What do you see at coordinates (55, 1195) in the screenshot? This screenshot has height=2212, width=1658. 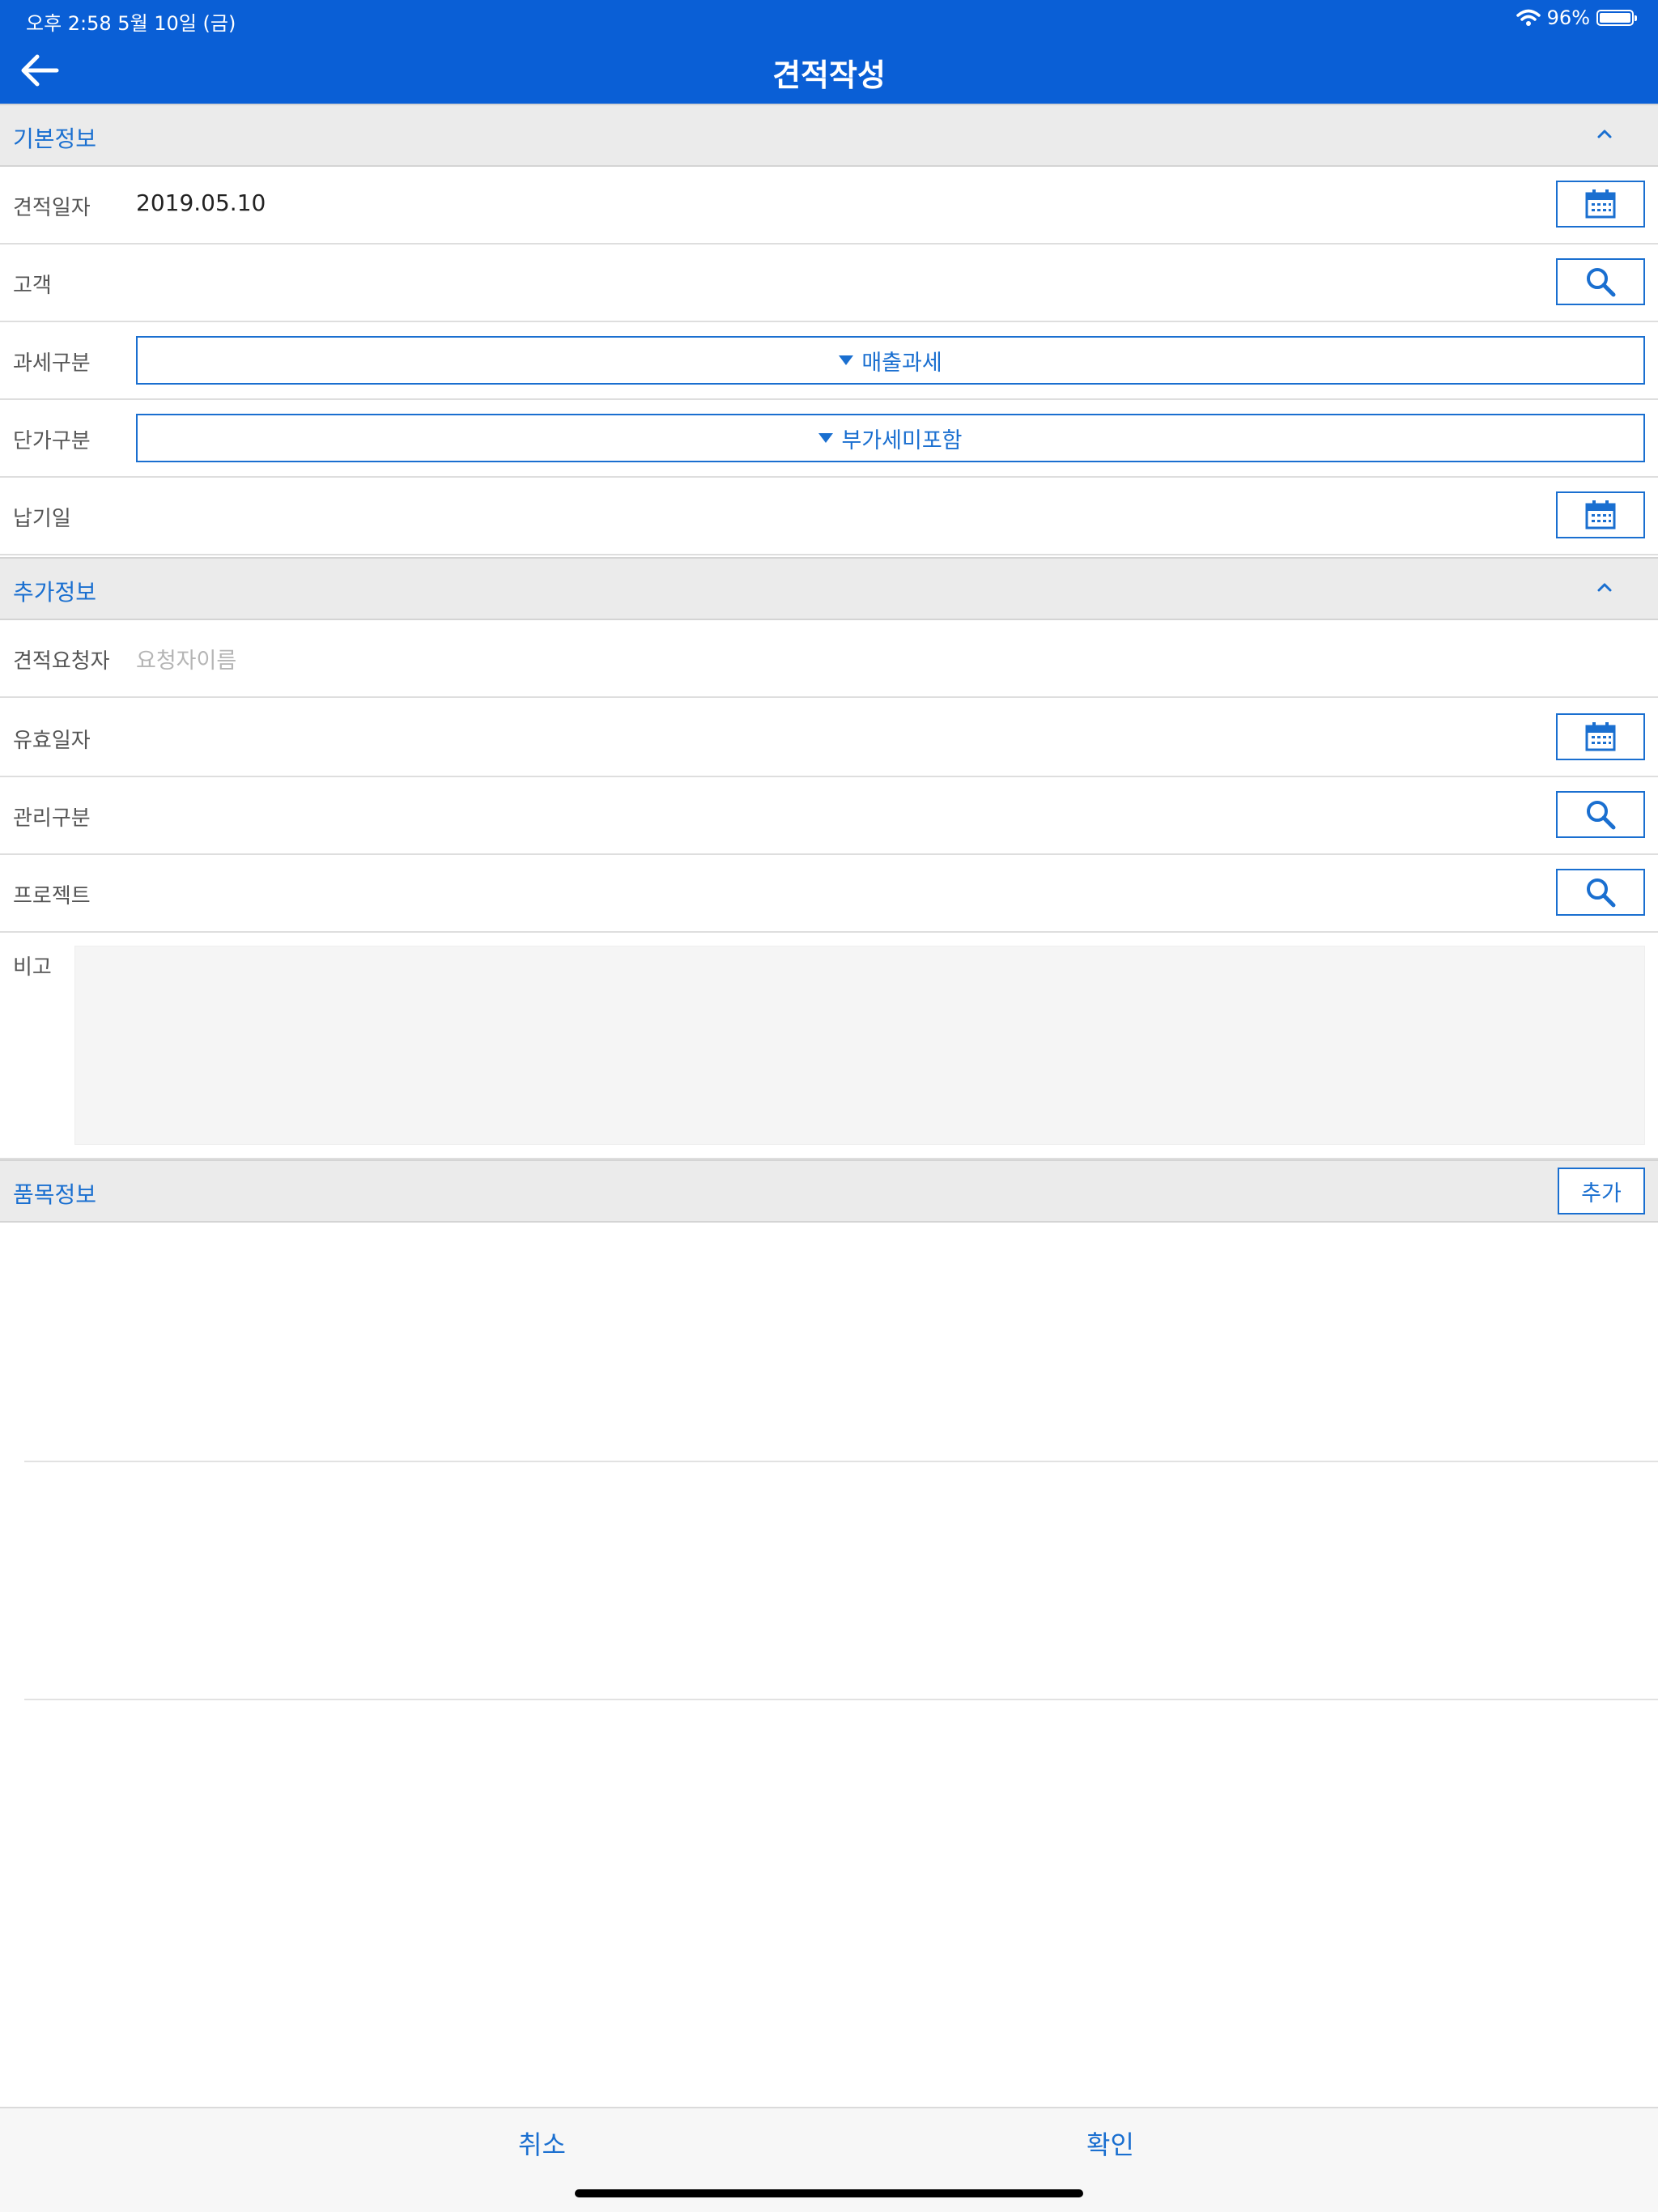 I see `section-title-item-info: 품목정보` at bounding box center [55, 1195].